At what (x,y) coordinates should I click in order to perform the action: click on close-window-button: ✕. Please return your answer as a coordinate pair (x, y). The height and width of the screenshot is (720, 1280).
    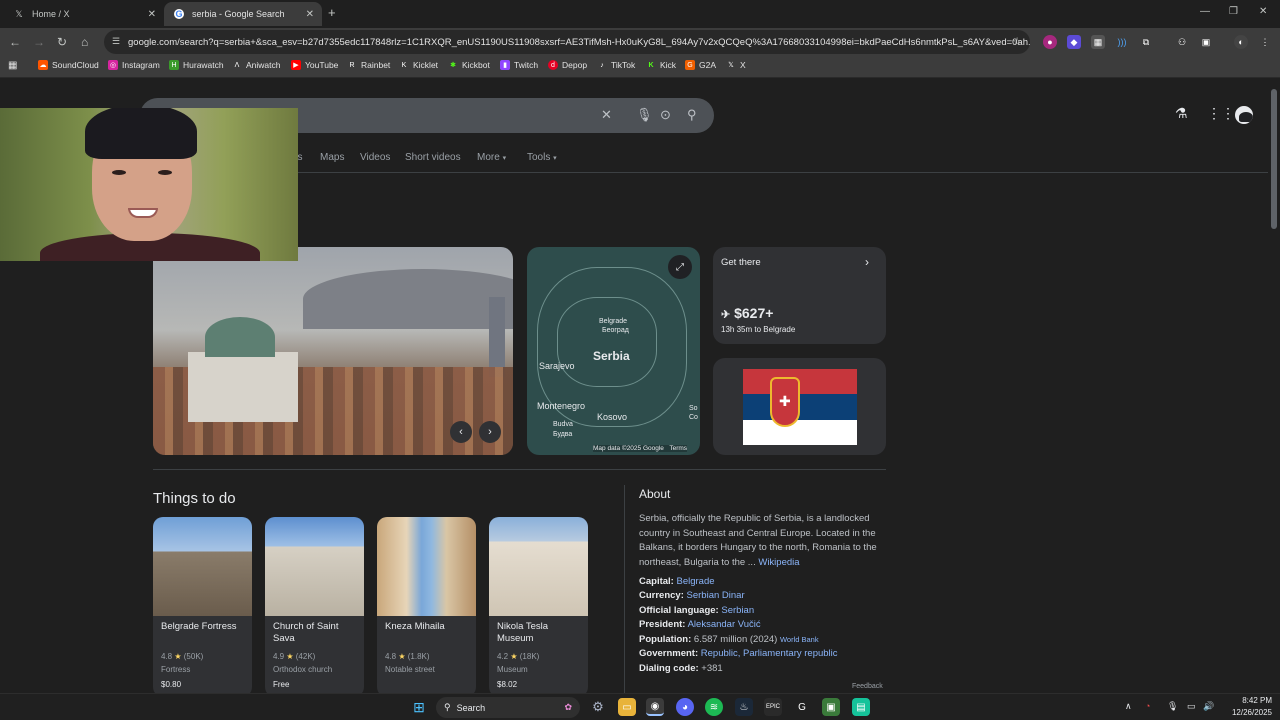
    Looking at the image, I should click on (1263, 11).